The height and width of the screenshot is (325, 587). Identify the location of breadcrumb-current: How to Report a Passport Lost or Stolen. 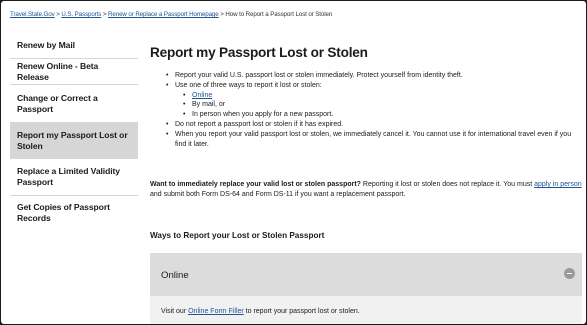
(279, 14).